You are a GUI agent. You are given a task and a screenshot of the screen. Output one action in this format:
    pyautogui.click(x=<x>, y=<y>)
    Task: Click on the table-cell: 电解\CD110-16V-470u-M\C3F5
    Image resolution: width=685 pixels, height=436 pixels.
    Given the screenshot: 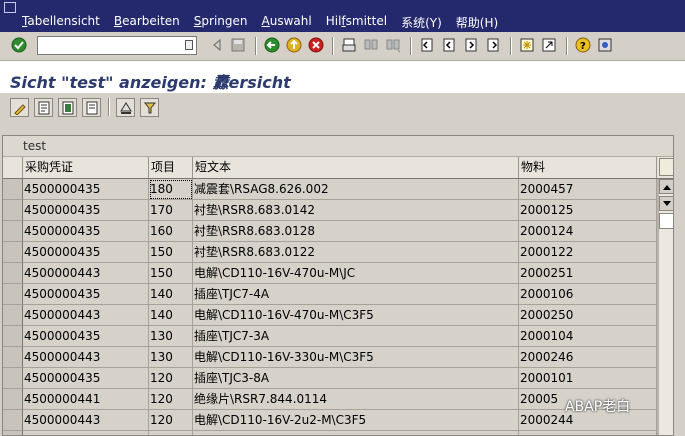 What is the action you would take?
    pyautogui.click(x=356, y=315)
    